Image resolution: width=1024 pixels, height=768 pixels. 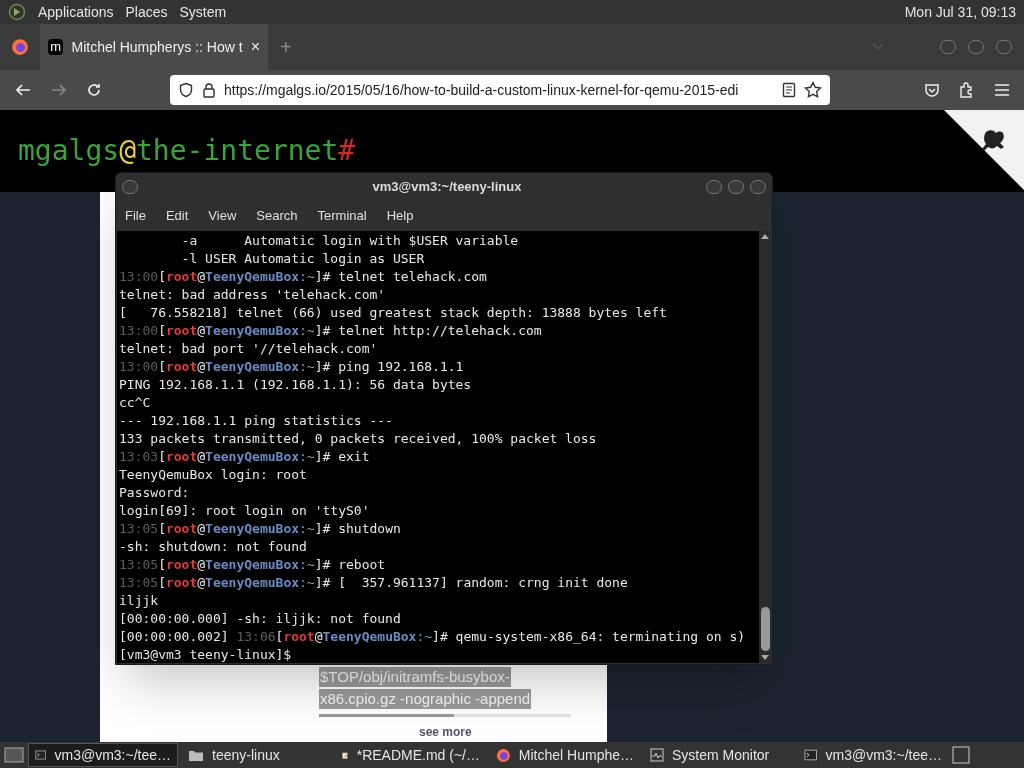 What do you see at coordinates (433, 637) in the screenshot?
I see `terminal-line: [00:00:00.002] 13:06[root@TeenyQemuBox:~]# qemu-system-x86_64: terminating on s)` at bounding box center [433, 637].